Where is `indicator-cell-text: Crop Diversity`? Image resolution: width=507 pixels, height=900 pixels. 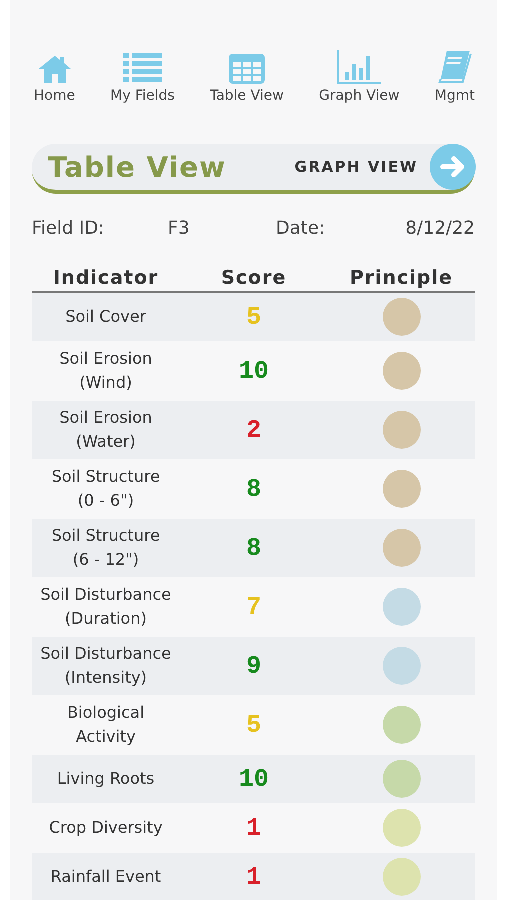
indicator-cell-text: Crop Diversity is located at coordinates (106, 828).